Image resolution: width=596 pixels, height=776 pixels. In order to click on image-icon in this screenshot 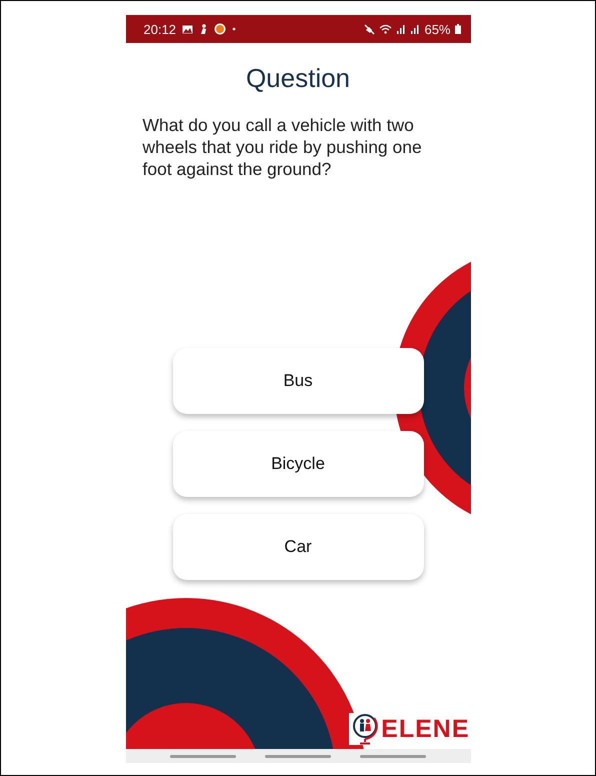, I will do `click(188, 29)`.